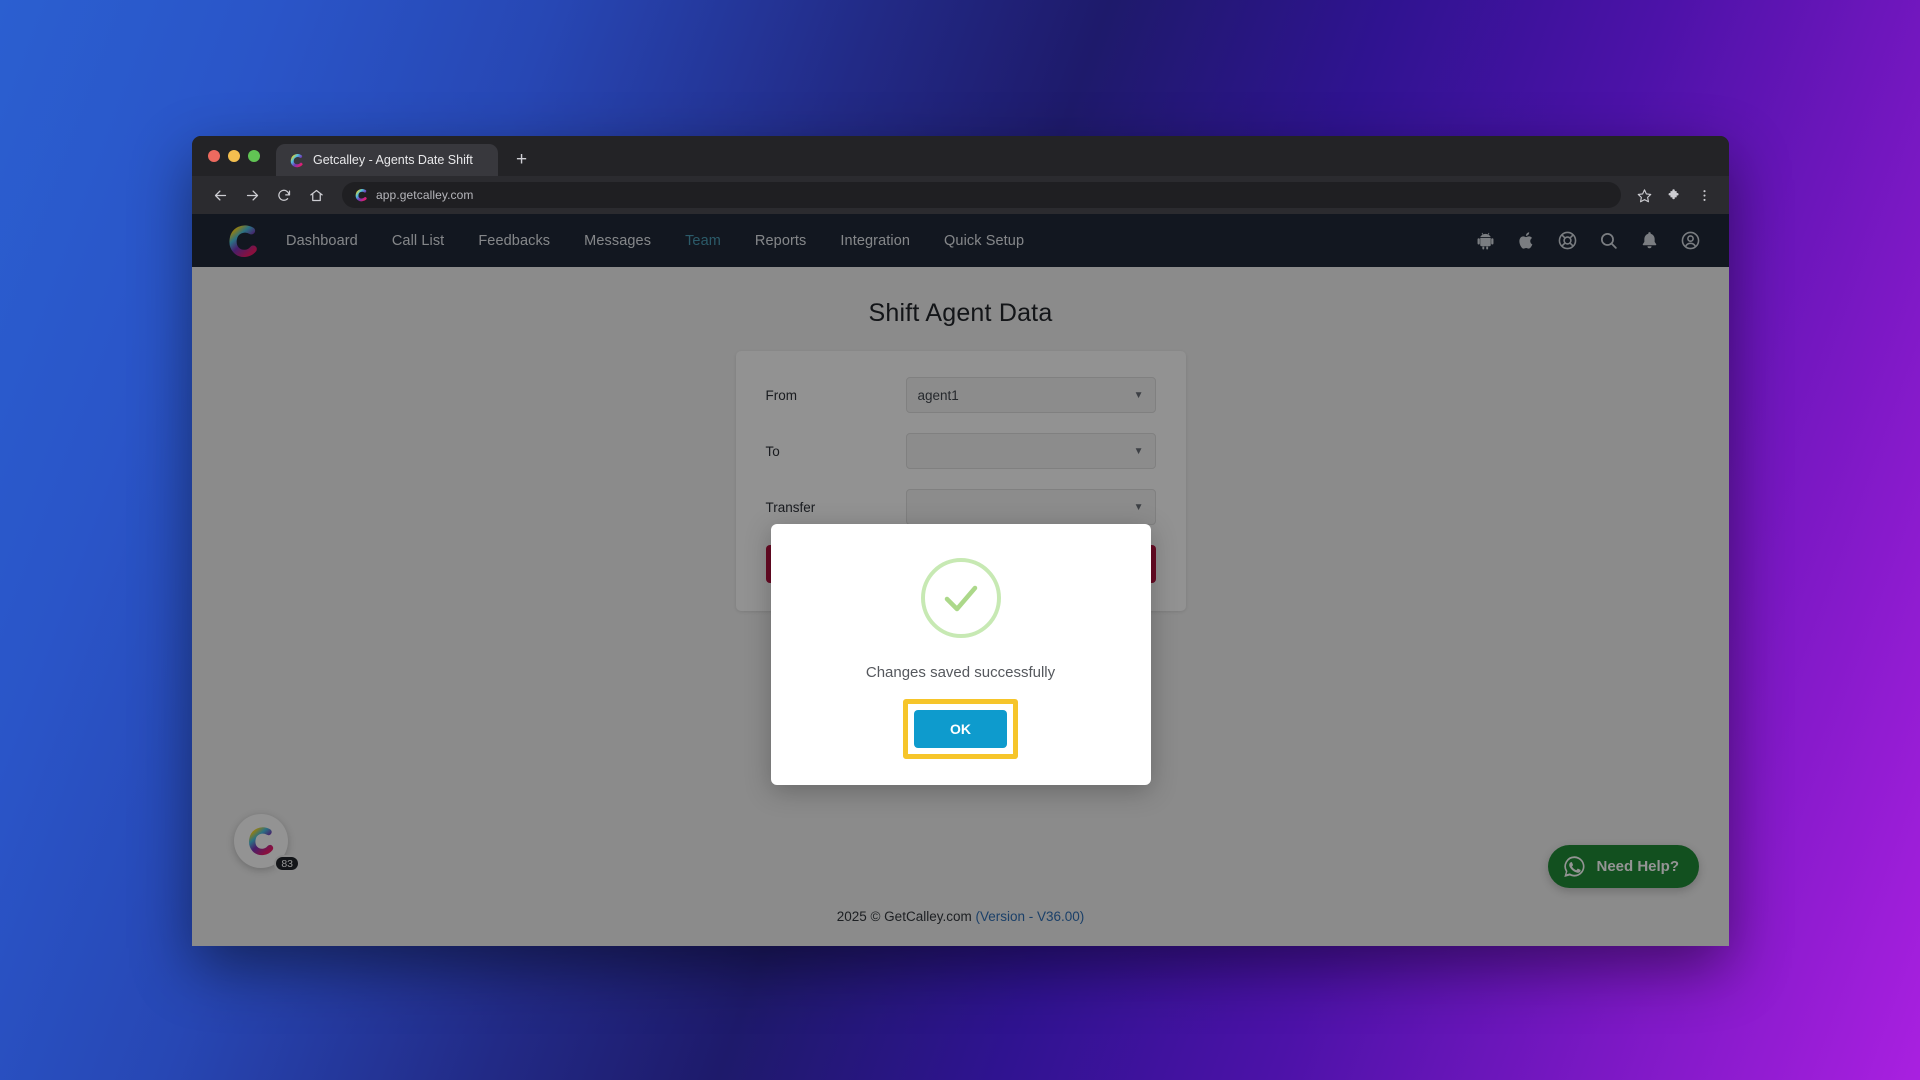 The image size is (1920, 1080). What do you see at coordinates (981, 195) in the screenshot?
I see `address-bar: app.getcalley.com` at bounding box center [981, 195].